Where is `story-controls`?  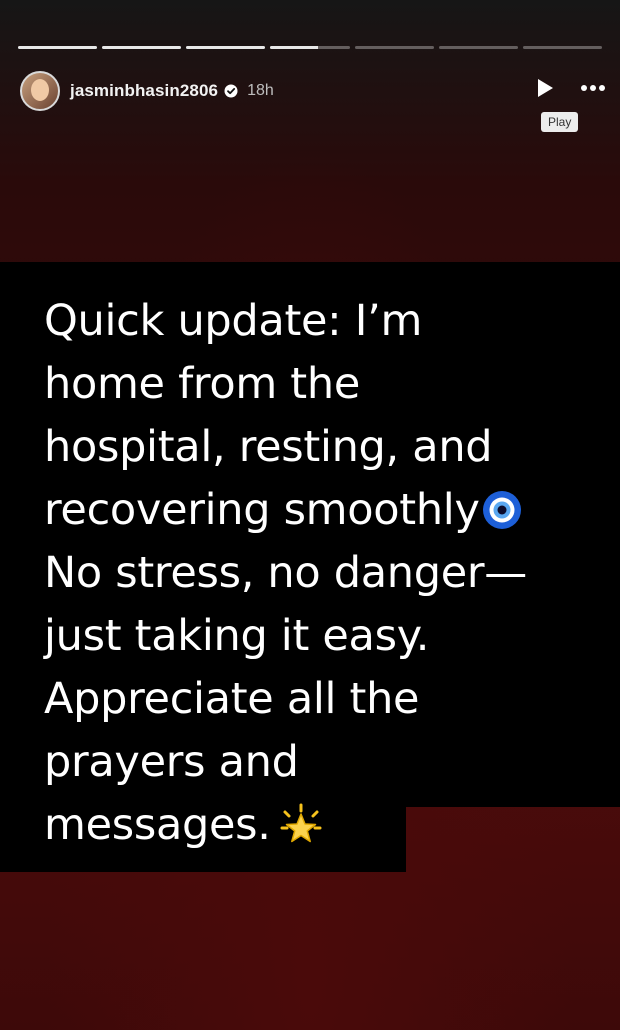
story-controls is located at coordinates (571, 88).